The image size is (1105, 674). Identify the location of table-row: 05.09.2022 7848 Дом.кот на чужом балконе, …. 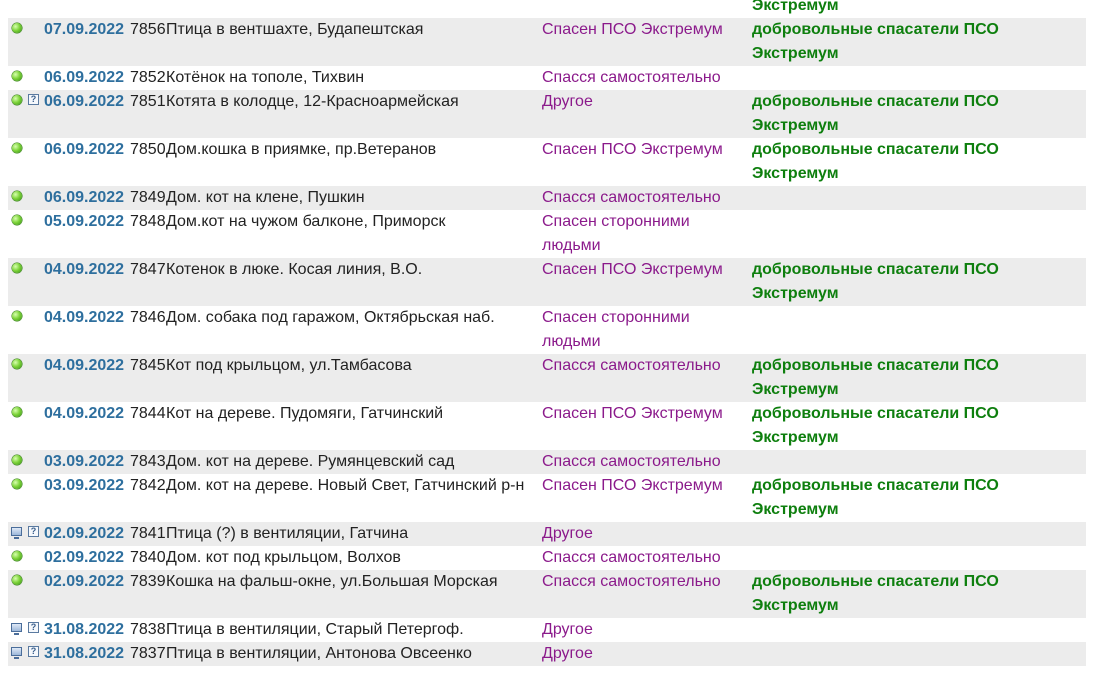
(547, 234).